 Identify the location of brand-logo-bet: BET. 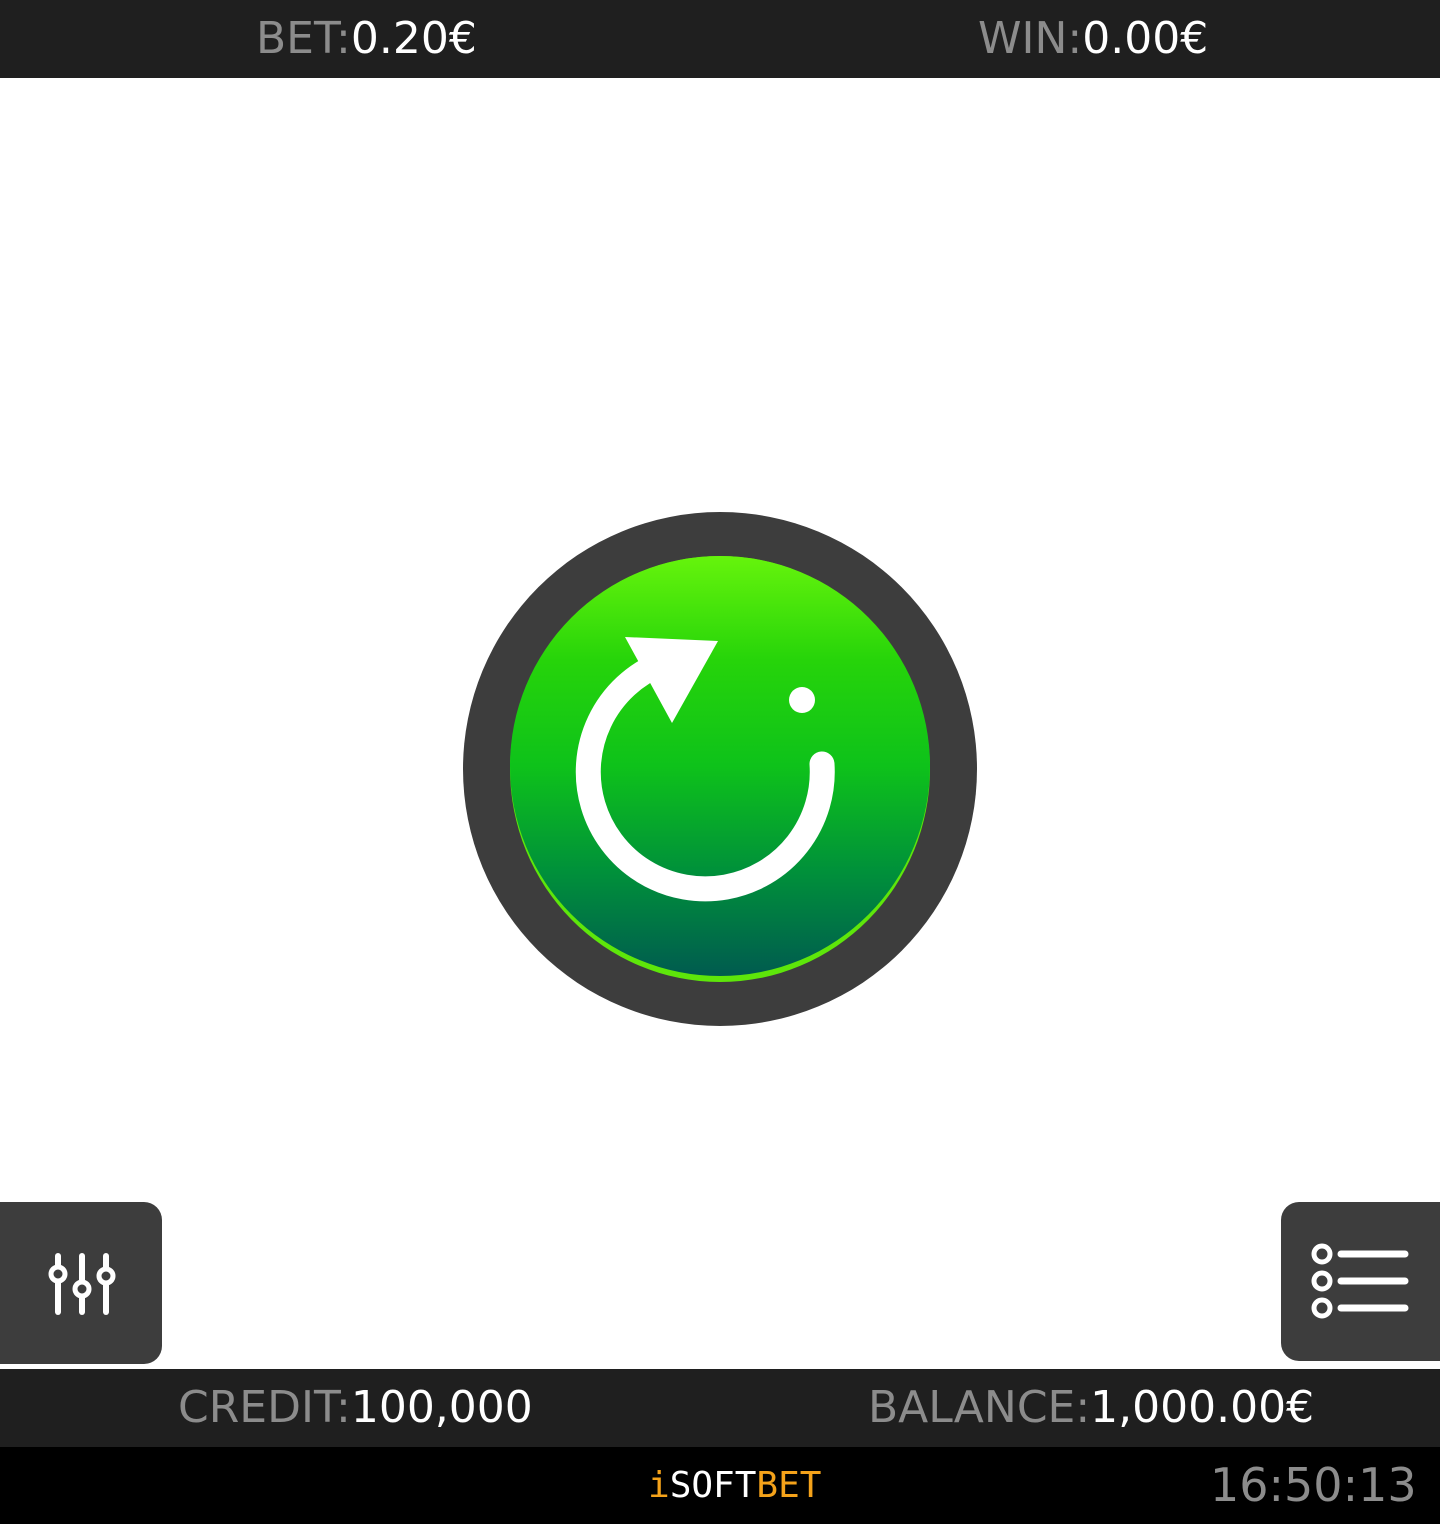
(789, 1485).